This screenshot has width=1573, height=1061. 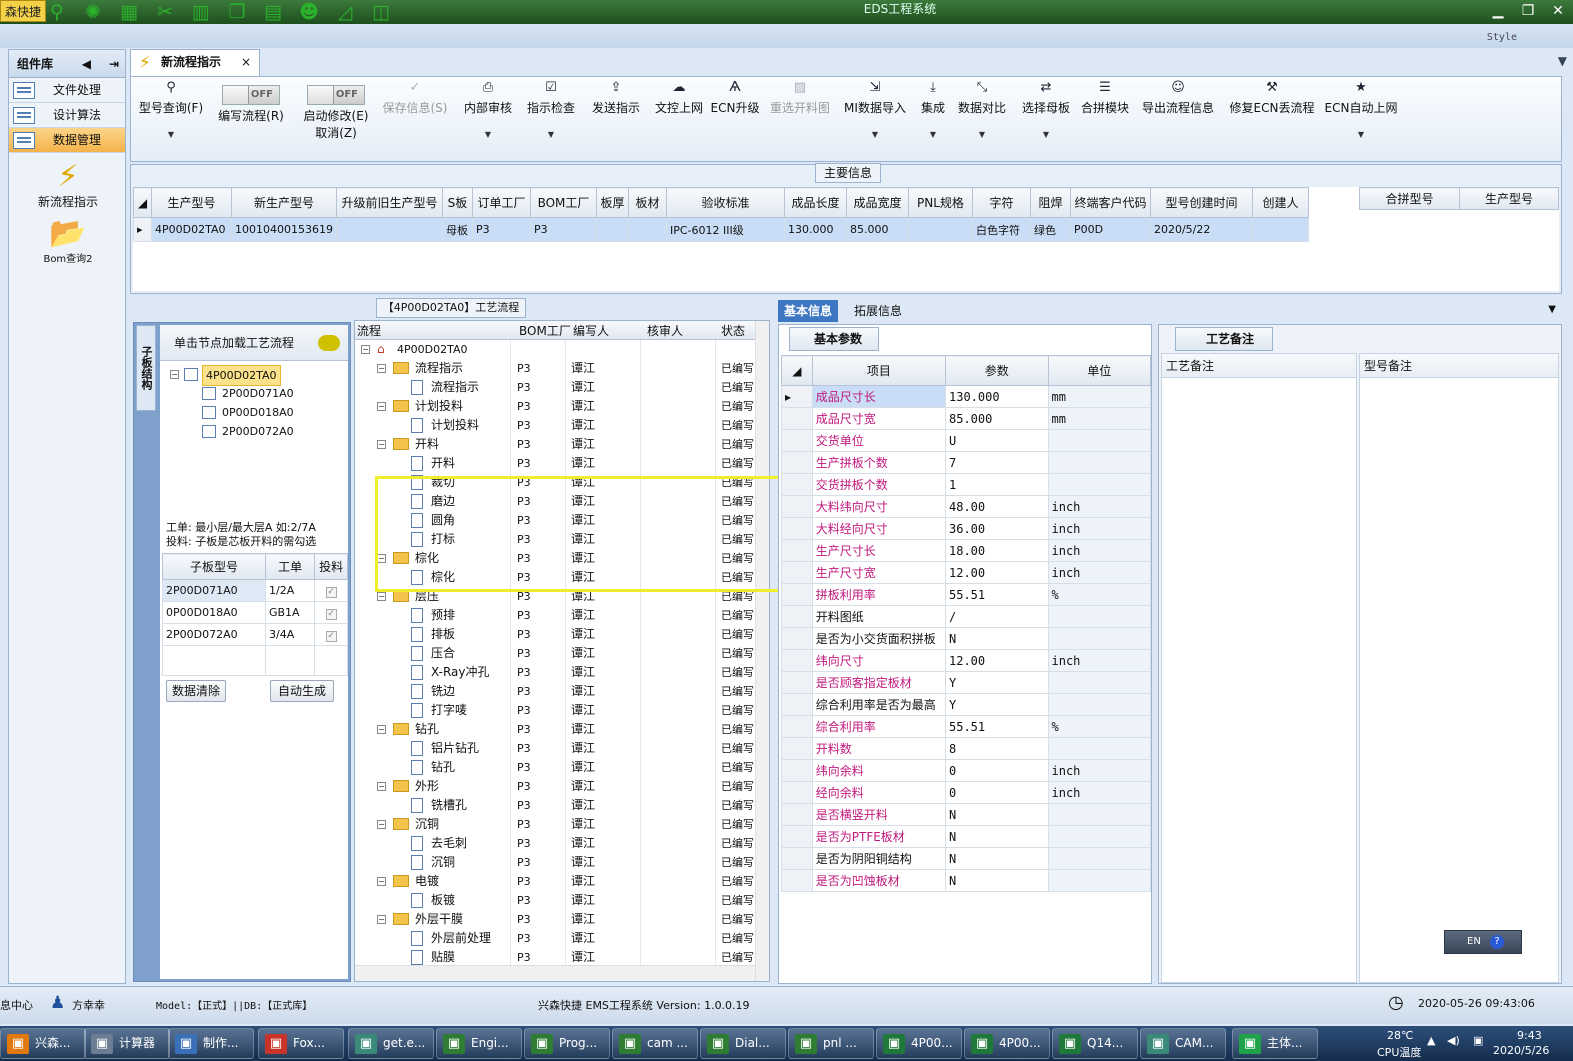 I want to click on column-header: 单位, so click(x=1099, y=370).